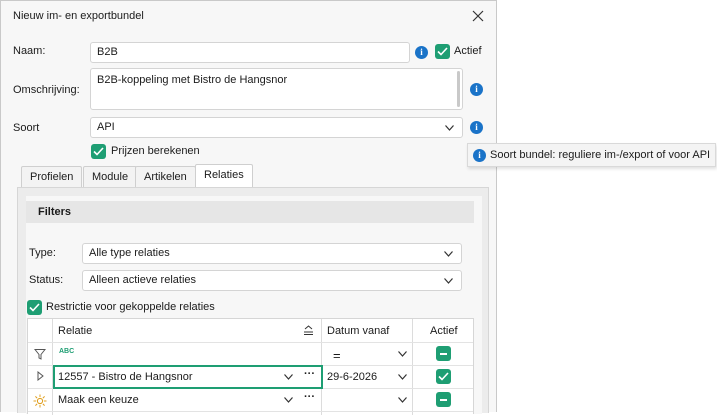 This screenshot has height=415, width=717. I want to click on tab-relaties: Relaties, so click(224, 175).